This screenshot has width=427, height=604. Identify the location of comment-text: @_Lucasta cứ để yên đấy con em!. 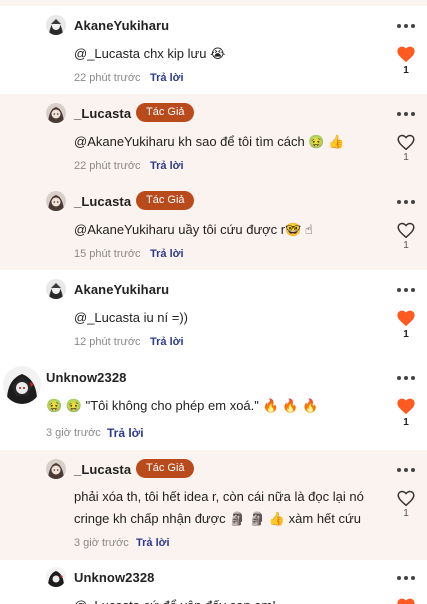
(175, 599).